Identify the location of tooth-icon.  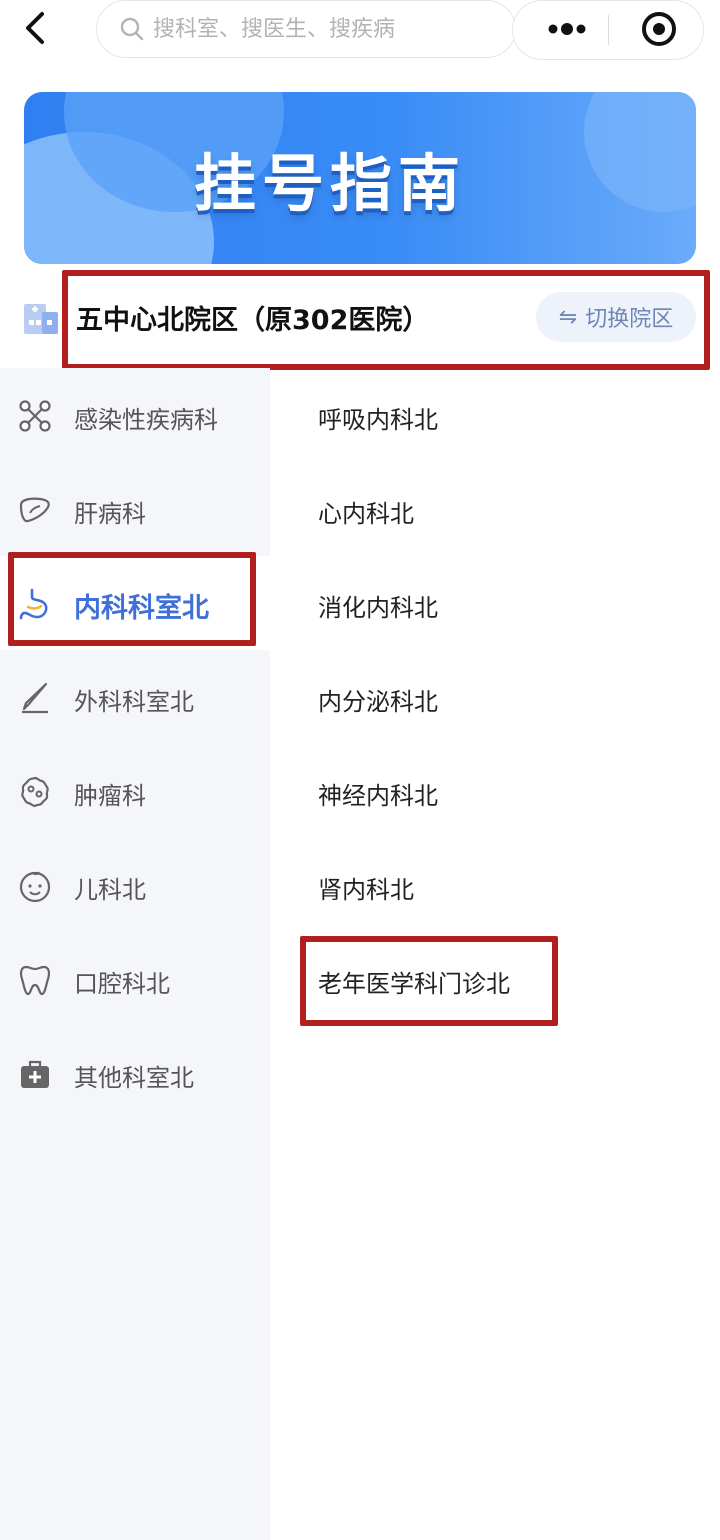
(35, 980).